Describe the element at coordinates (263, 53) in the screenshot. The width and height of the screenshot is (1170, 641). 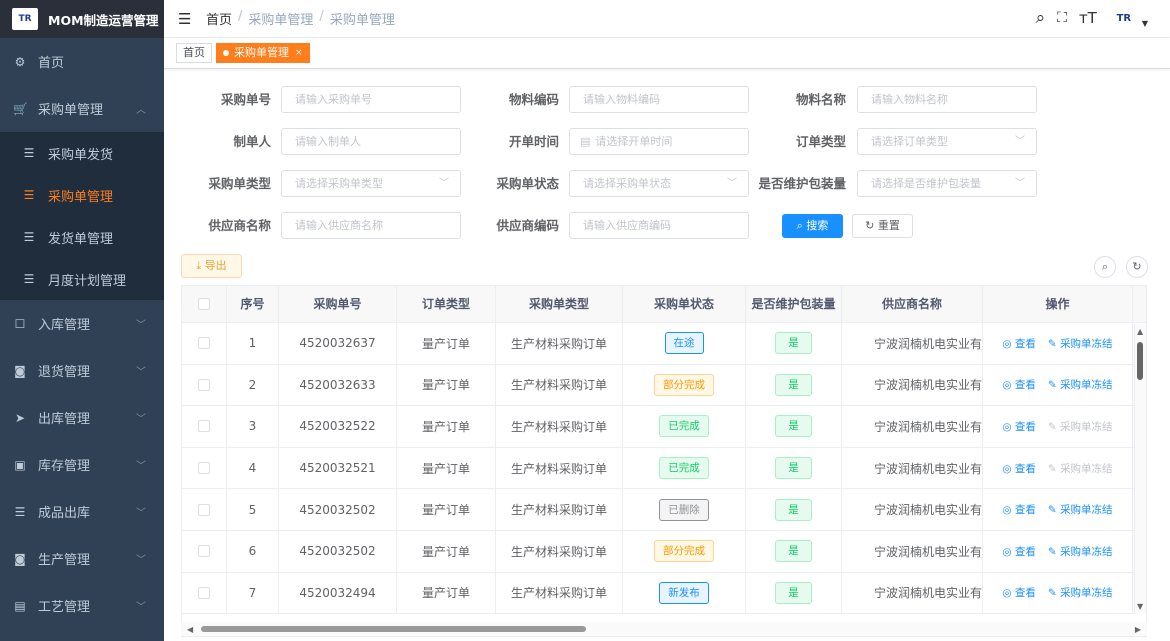
I see `tag-purchase-order: 采购单管理 ×` at that location.